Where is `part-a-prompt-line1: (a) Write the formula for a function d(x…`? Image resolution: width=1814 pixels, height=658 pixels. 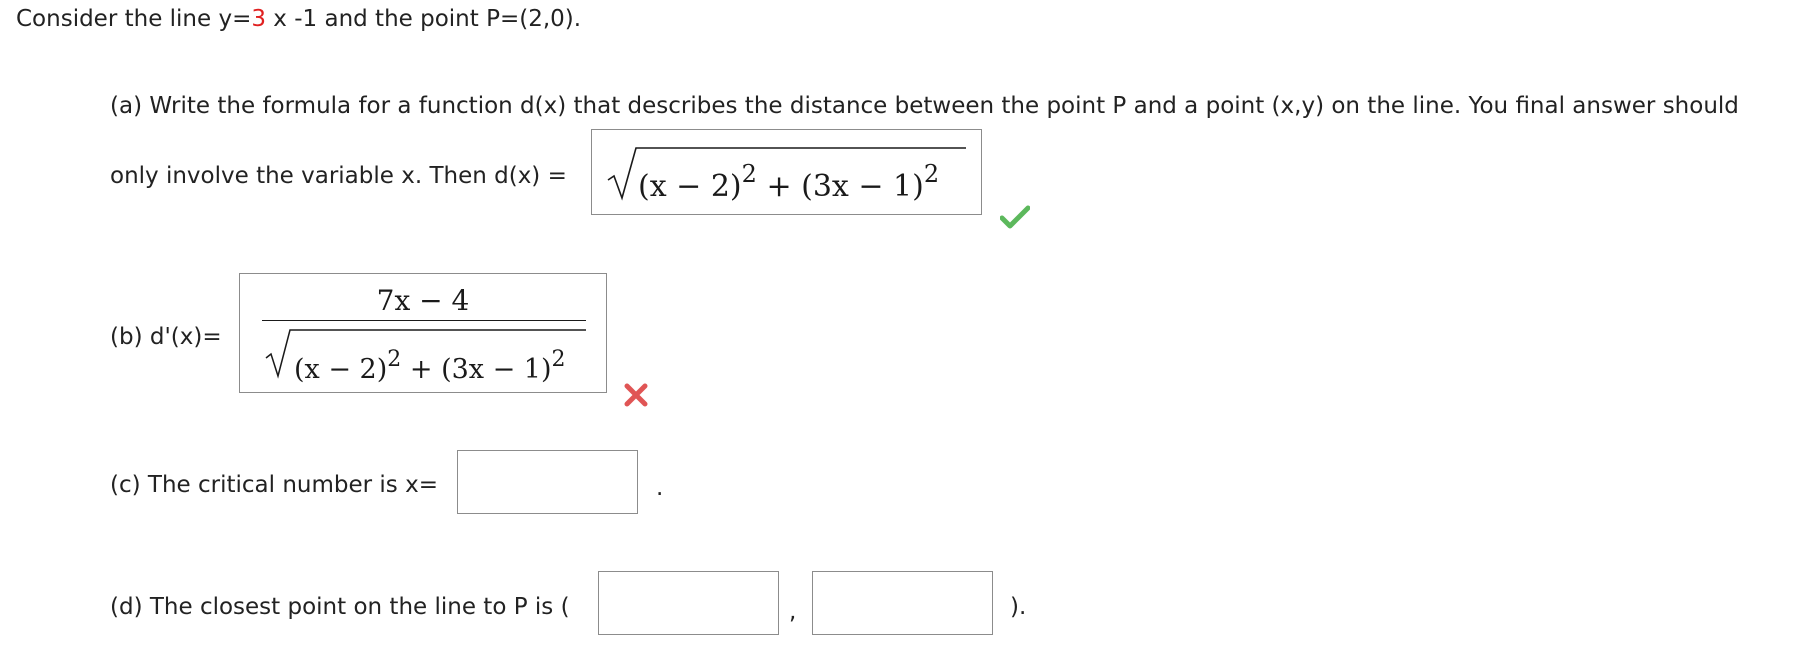 part-a-prompt-line1: (a) Write the formula for a function d(x… is located at coordinates (924, 106).